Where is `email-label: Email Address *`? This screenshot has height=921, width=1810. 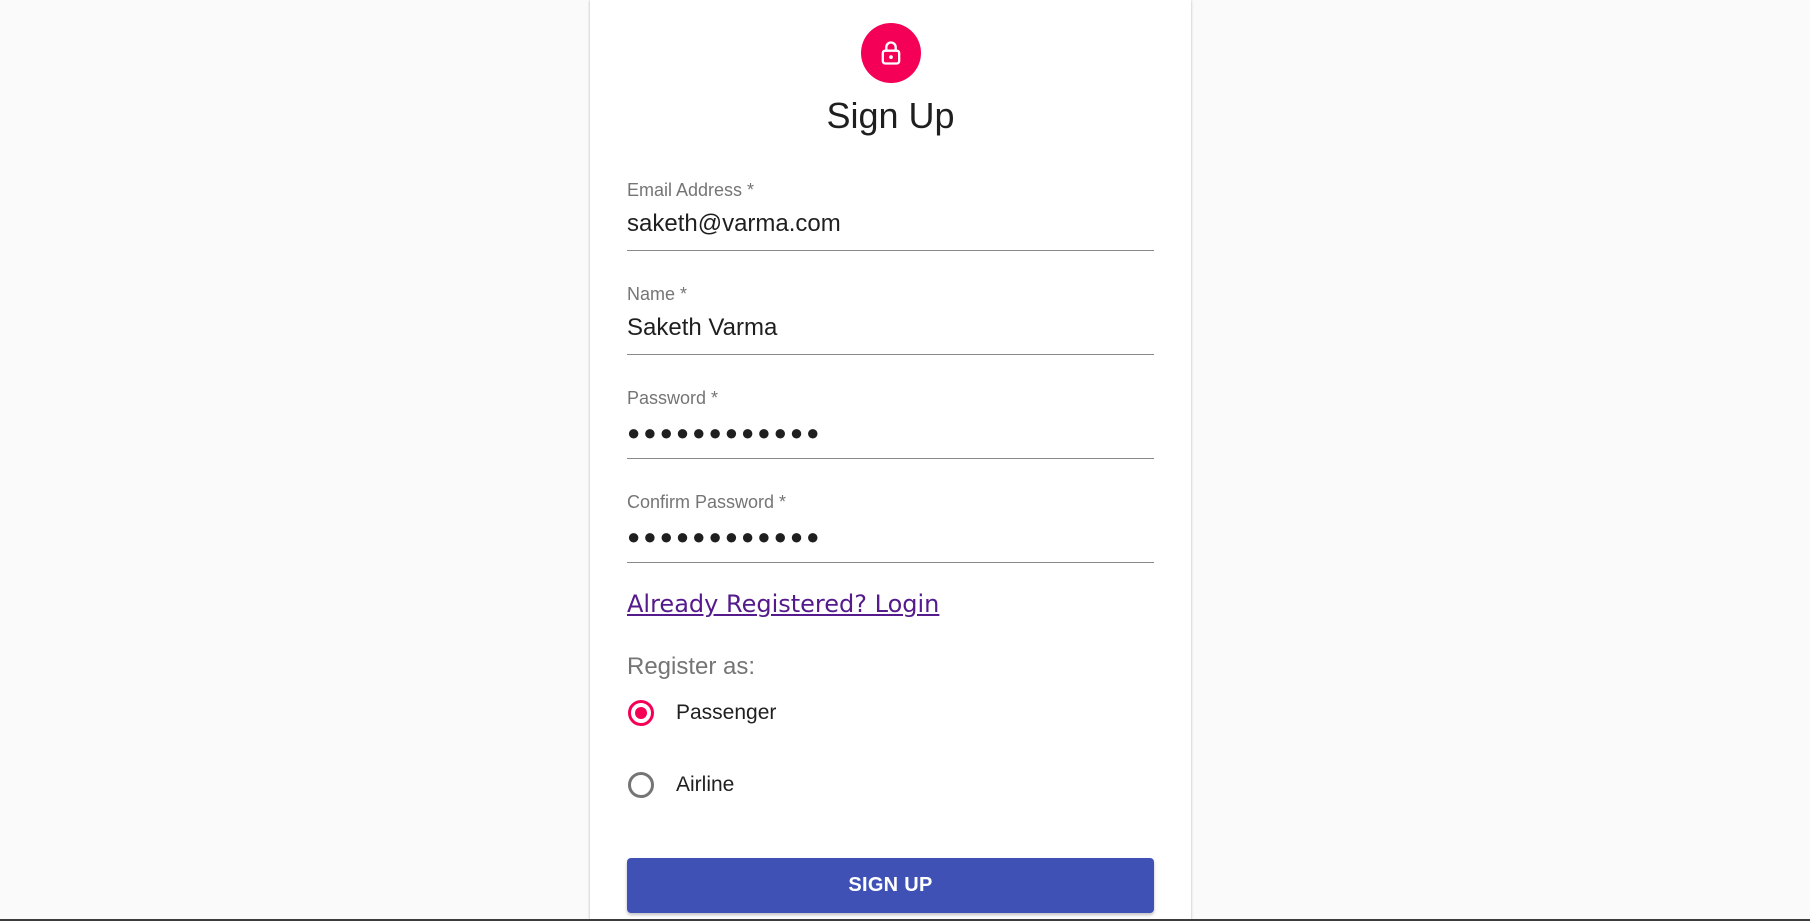 email-label: Email Address * is located at coordinates (691, 190).